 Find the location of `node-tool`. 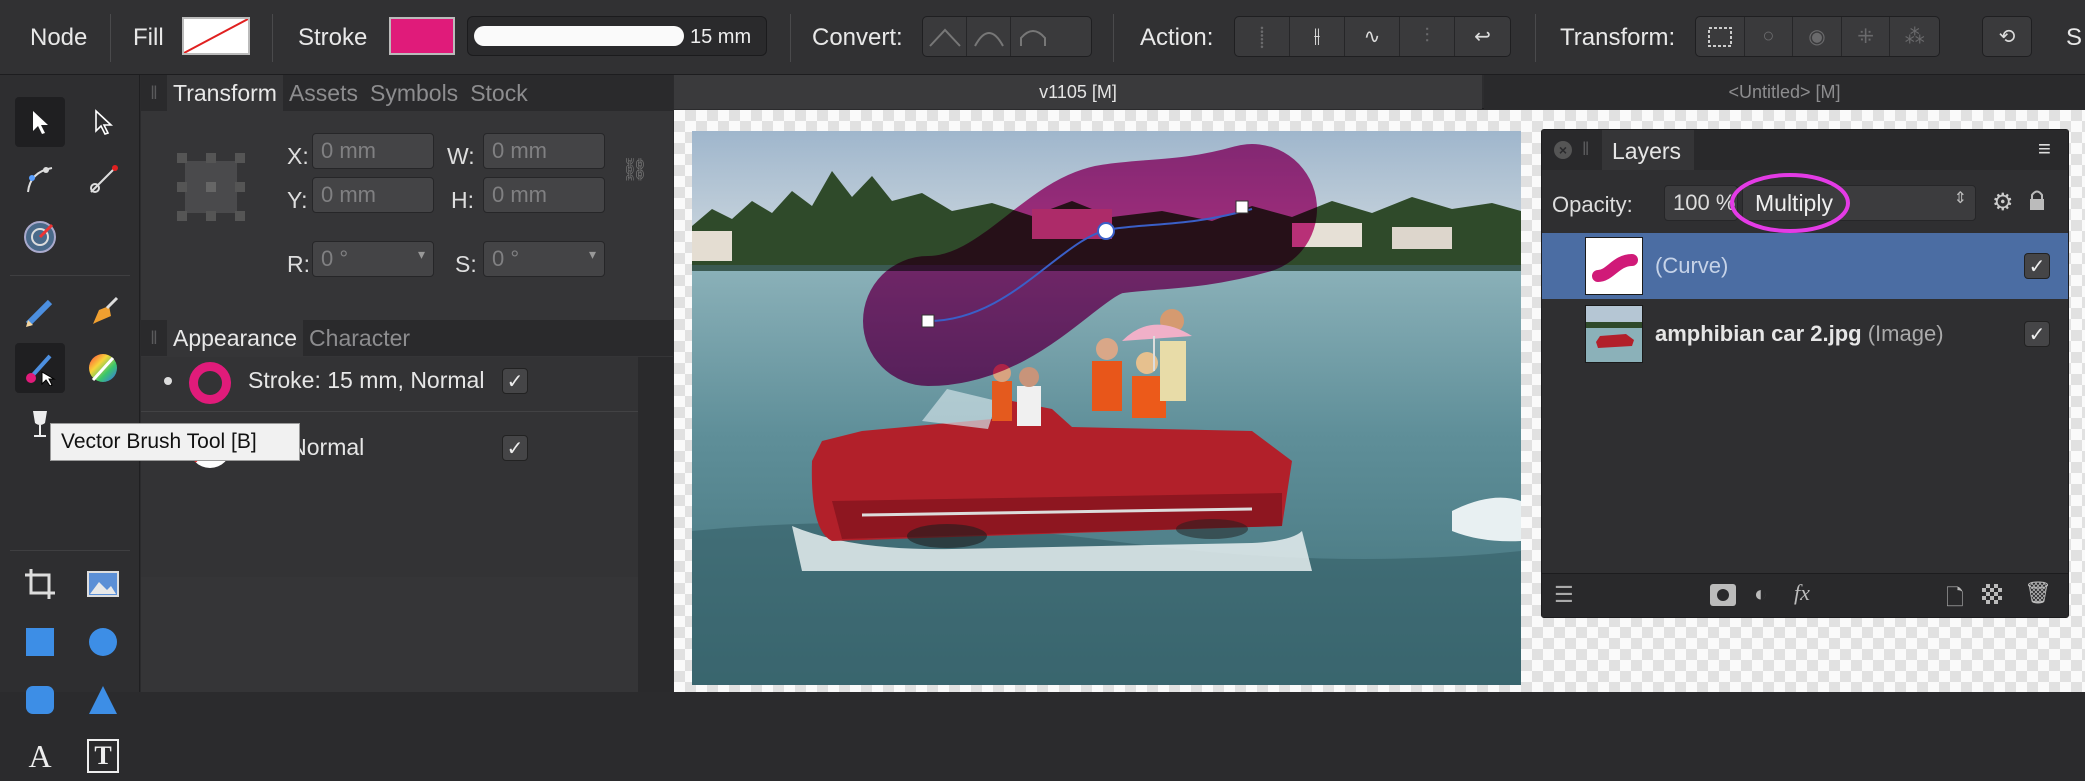

node-tool is located at coordinates (103, 122).